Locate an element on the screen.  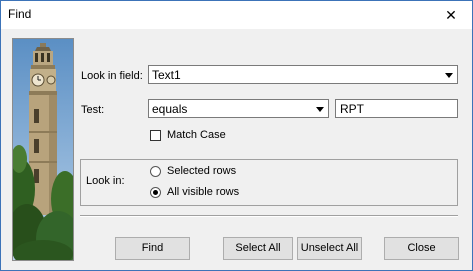
look-in-label: Look in: is located at coordinates (105, 181).